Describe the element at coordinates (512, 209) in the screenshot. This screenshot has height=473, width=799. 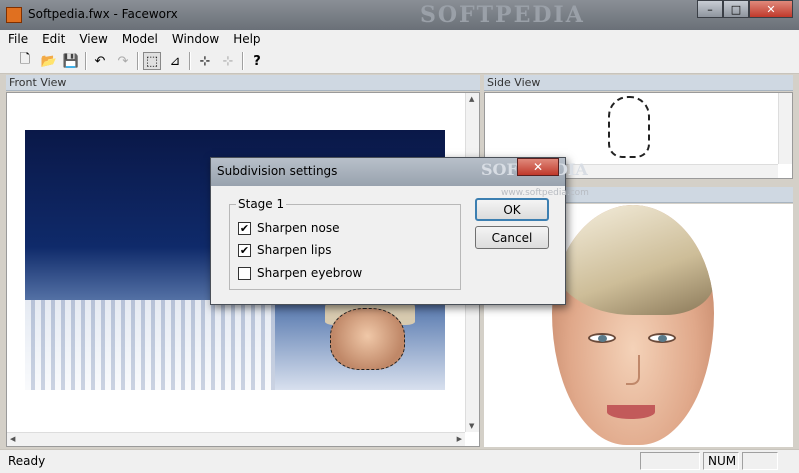
I see `ok-button: OK` at that location.